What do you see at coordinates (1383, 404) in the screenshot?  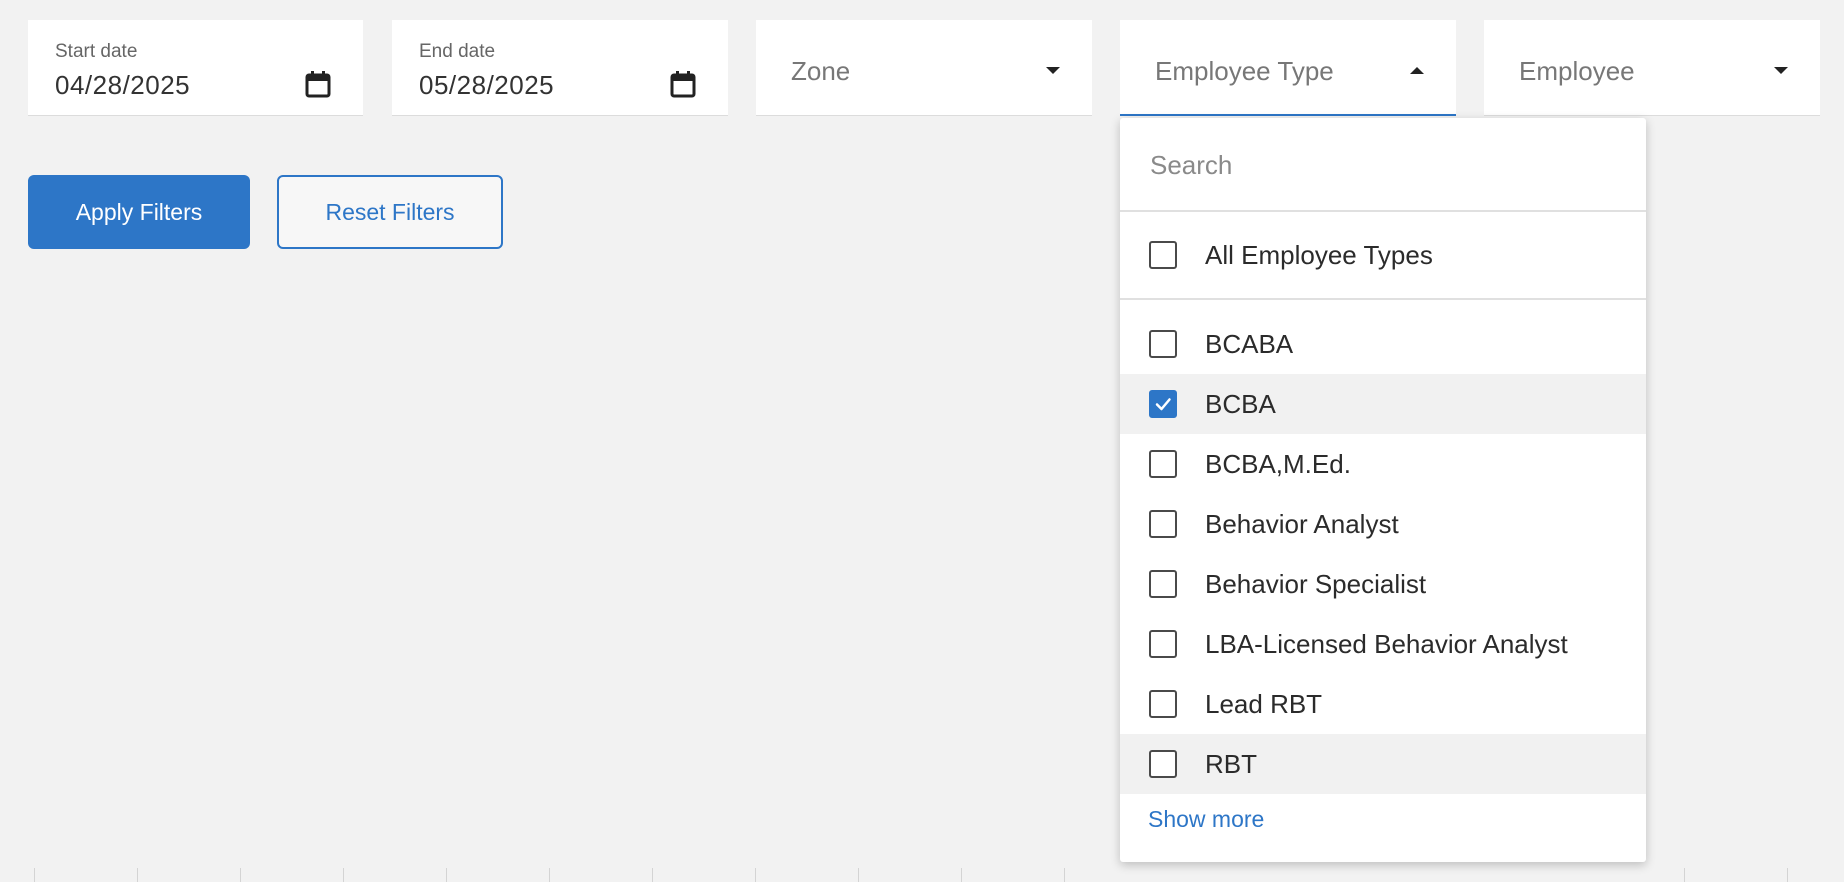 I see `option-row: BCBA` at bounding box center [1383, 404].